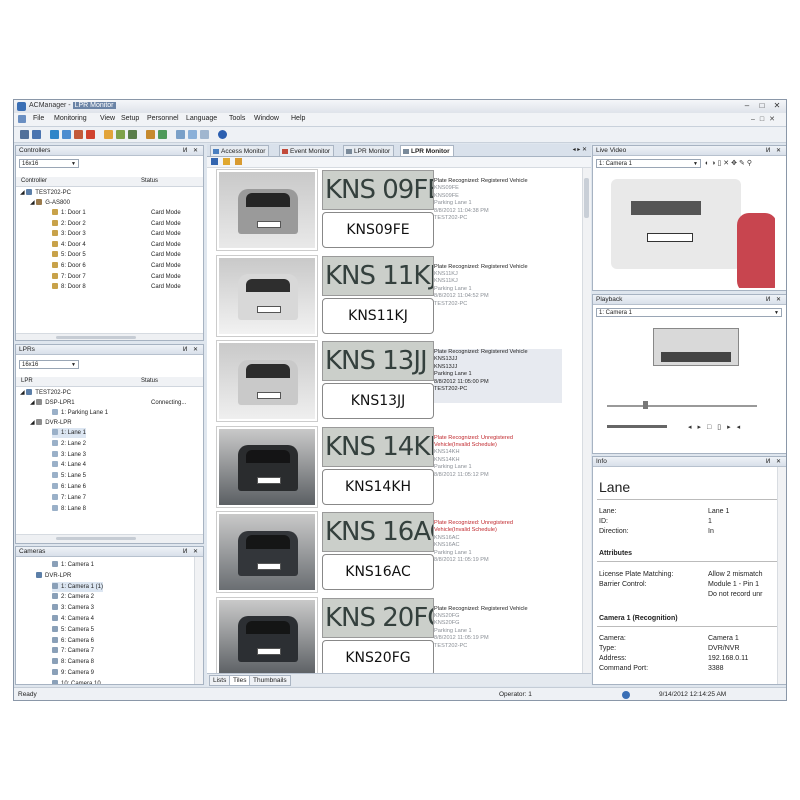 This screenshot has height=800, width=800. I want to click on print-icon, so click(36, 134).